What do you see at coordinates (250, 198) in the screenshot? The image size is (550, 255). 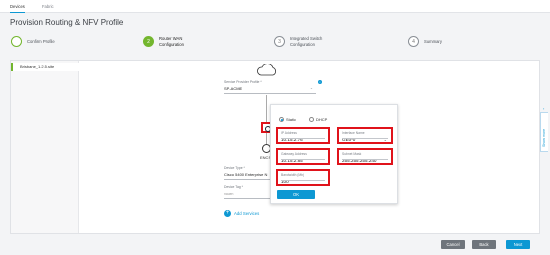 I see `device-tag-underline` at bounding box center [250, 198].